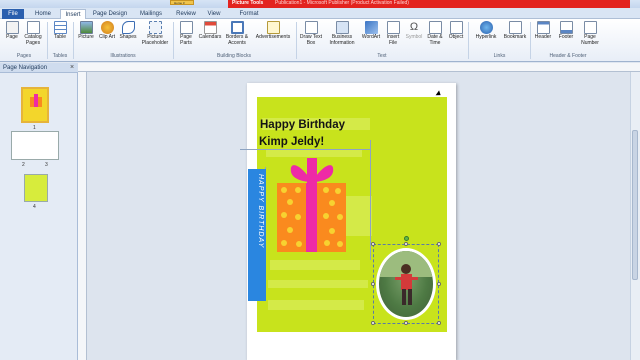 The image size is (640, 360). Describe the element at coordinates (291, 142) in the screenshot. I see `greeting-title-line2: Kimp Jeldy!` at that location.